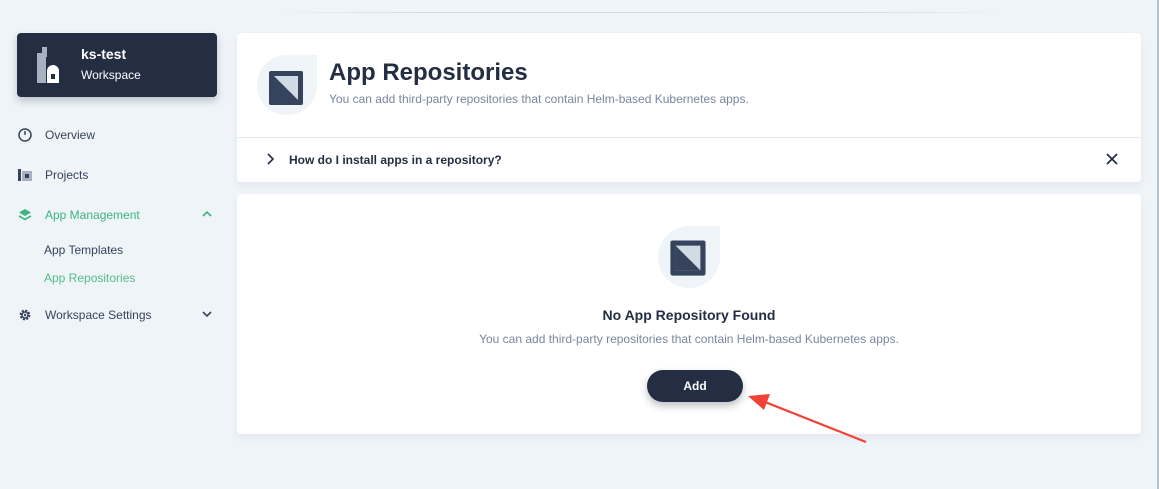  Describe the element at coordinates (207, 213) in the screenshot. I see `chevron-up-icon` at that location.